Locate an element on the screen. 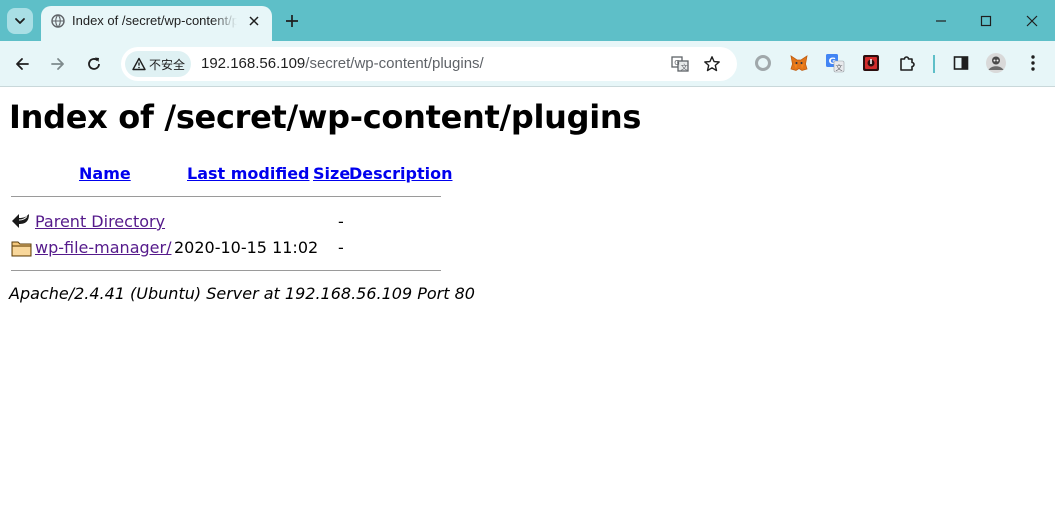 The width and height of the screenshot is (1055, 527). toolbar-separator is located at coordinates (934, 64).